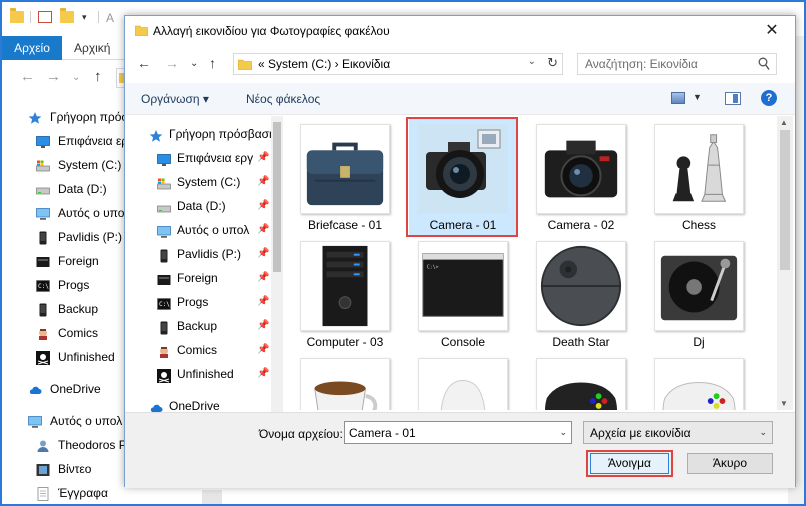 The width and height of the screenshot is (806, 506). I want to click on folder-dark-icon, so click(43, 261).